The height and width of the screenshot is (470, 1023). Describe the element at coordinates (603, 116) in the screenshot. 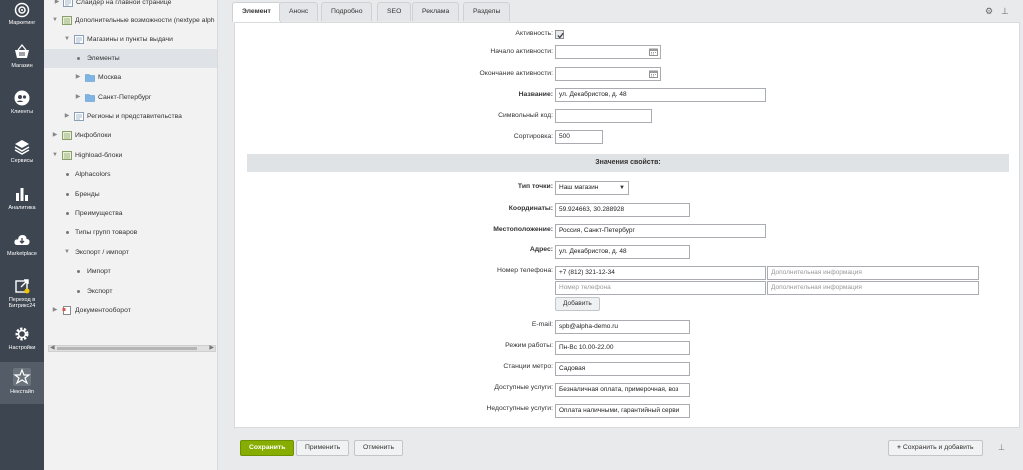

I see `code-input` at that location.